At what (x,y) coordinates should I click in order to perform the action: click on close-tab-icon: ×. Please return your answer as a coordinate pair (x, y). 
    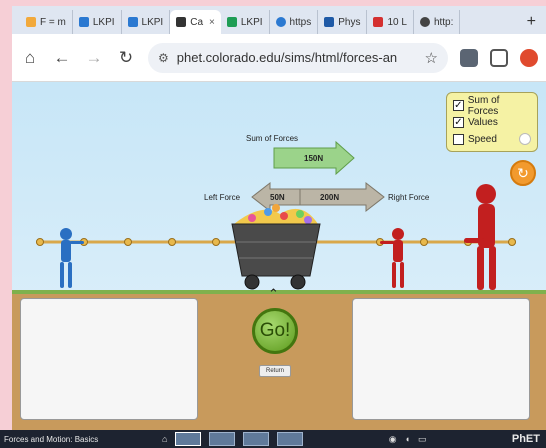
    Looking at the image, I should click on (212, 22).